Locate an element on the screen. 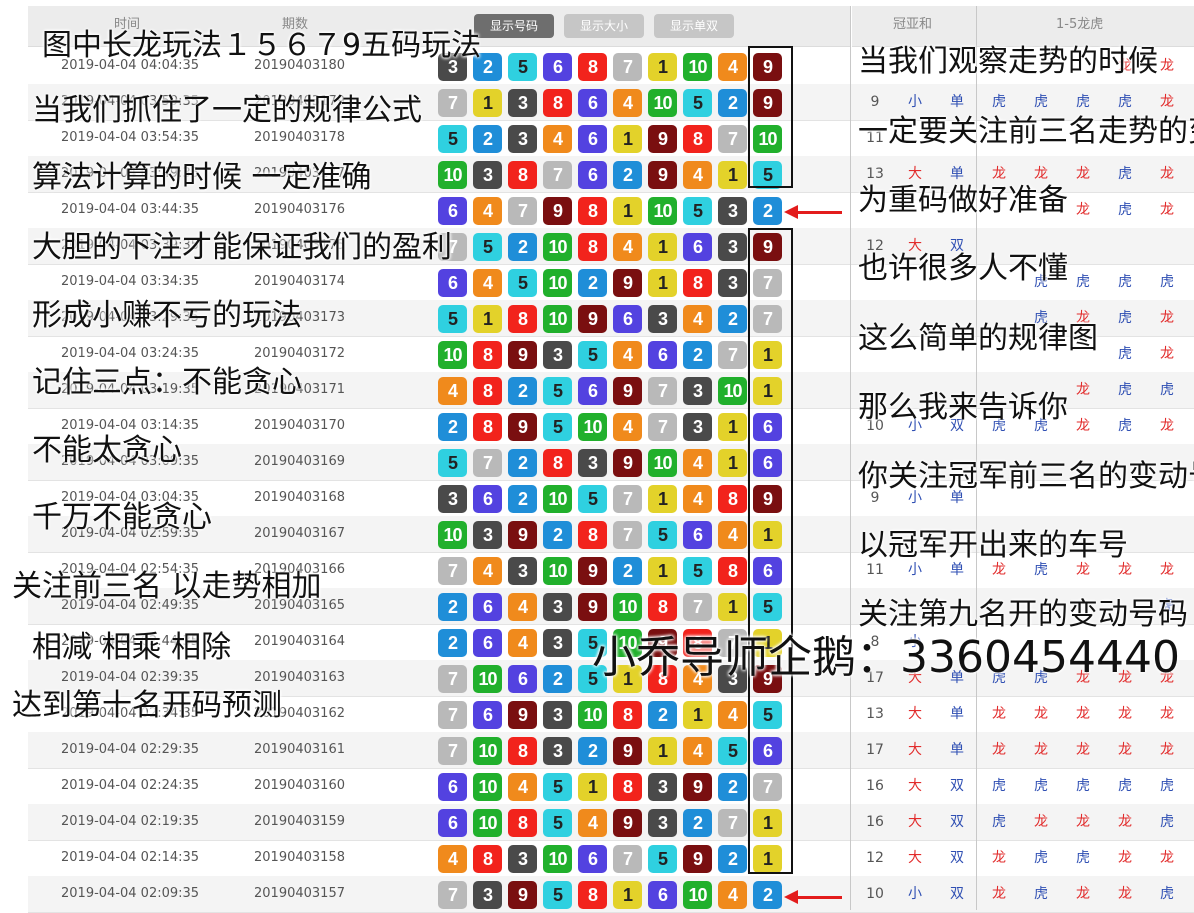 The height and width of the screenshot is (913, 1194). row-issue: 20190403169 is located at coordinates (299, 461).